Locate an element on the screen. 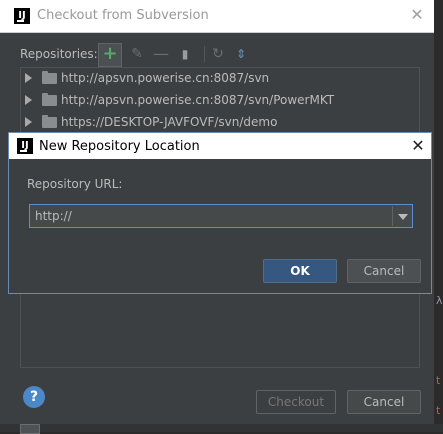 Image resolution: width=443 pixels, height=434 pixels. ide-status-strip is located at coordinates (221, 428).